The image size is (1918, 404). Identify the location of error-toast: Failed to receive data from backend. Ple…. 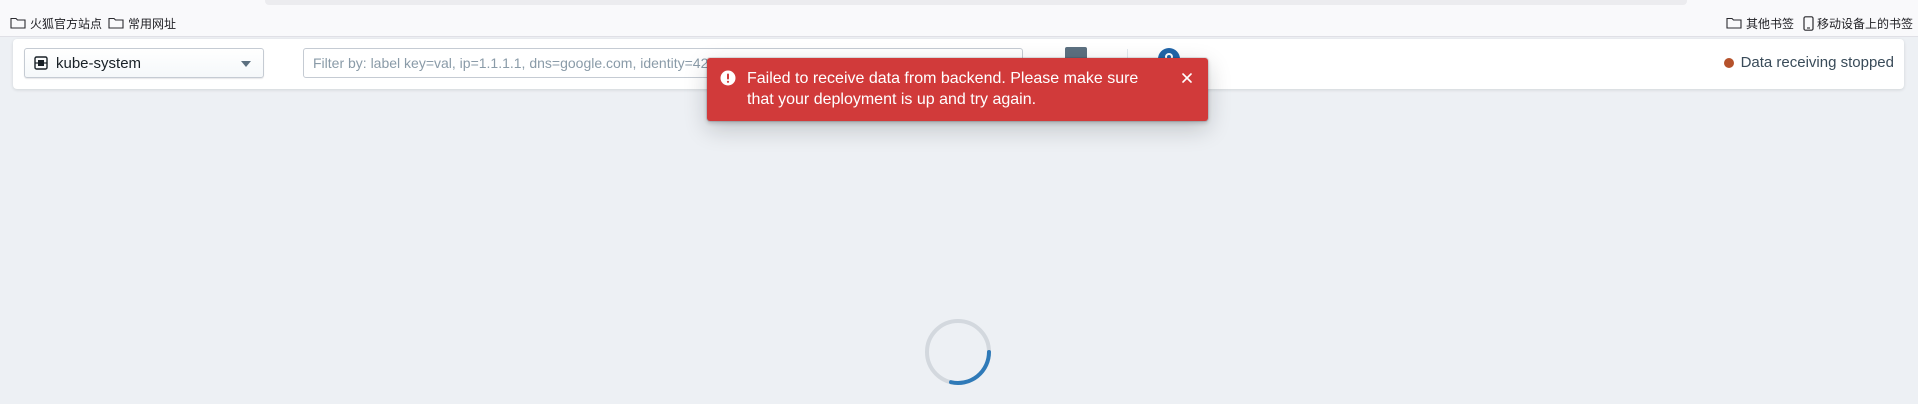
(957, 89).